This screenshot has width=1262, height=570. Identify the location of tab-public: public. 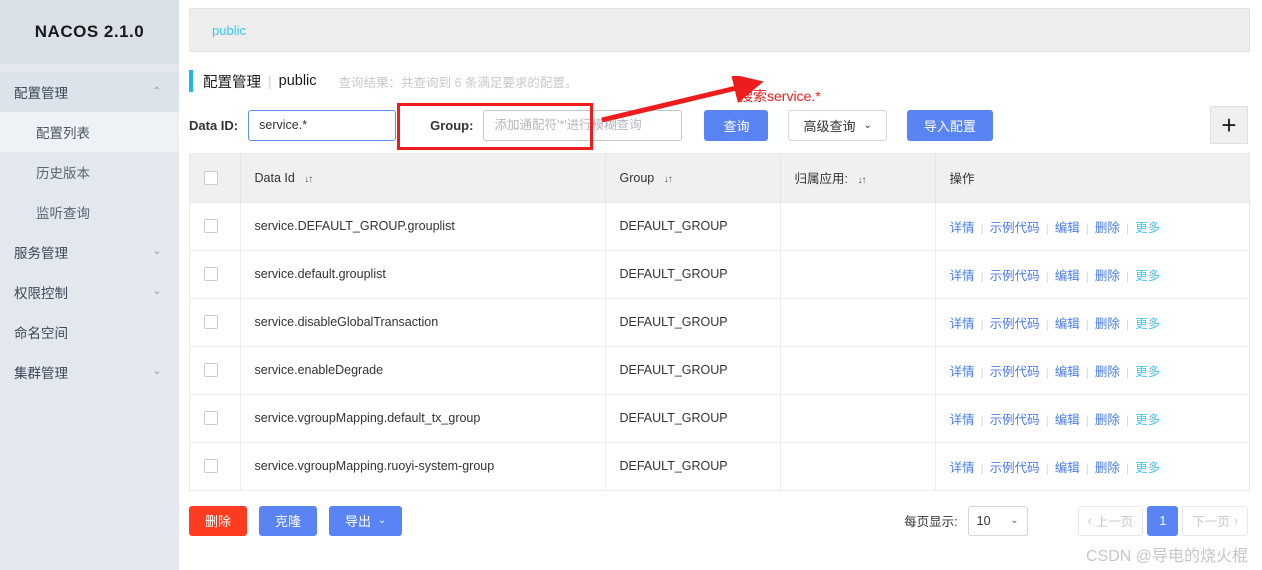
(229, 30).